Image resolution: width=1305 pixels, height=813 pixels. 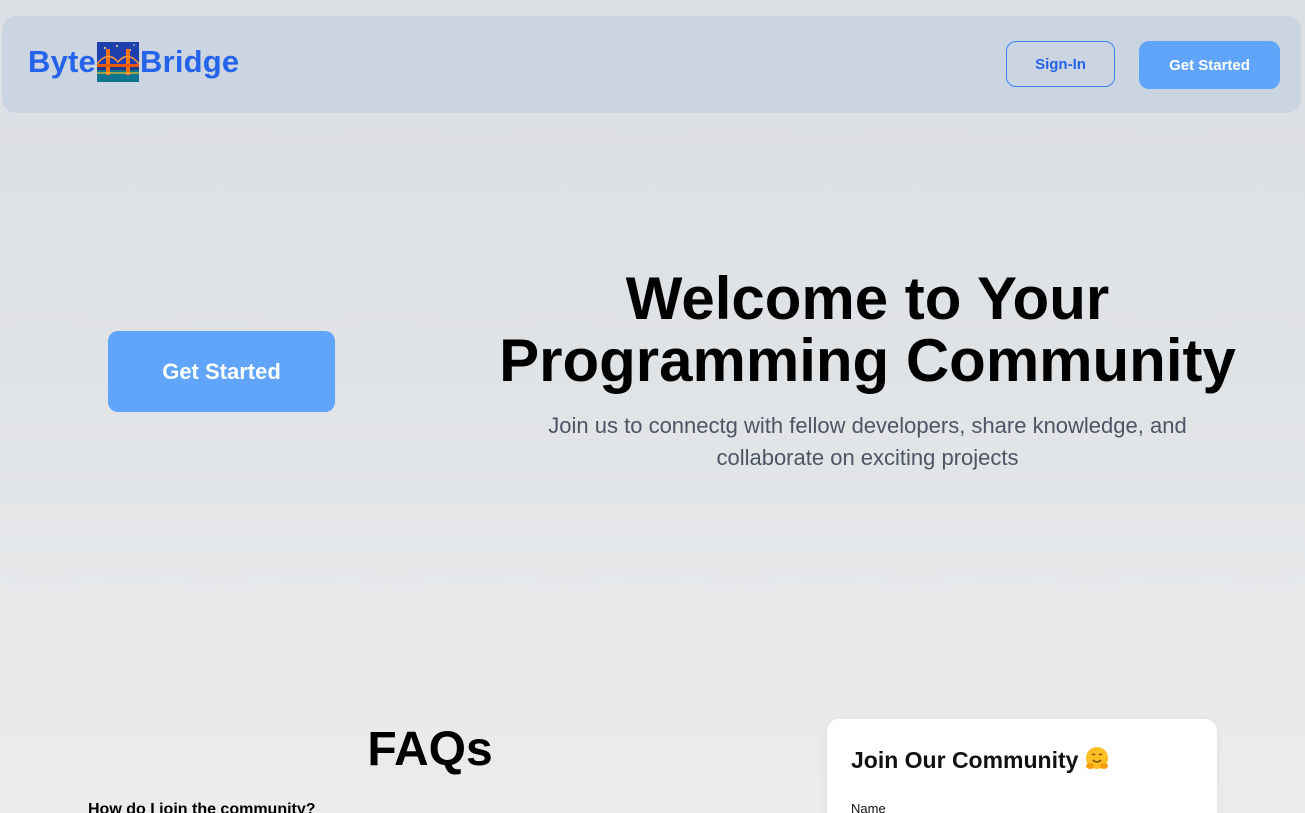 I want to click on hugging-face-emoji-icon, so click(x=1097, y=758).